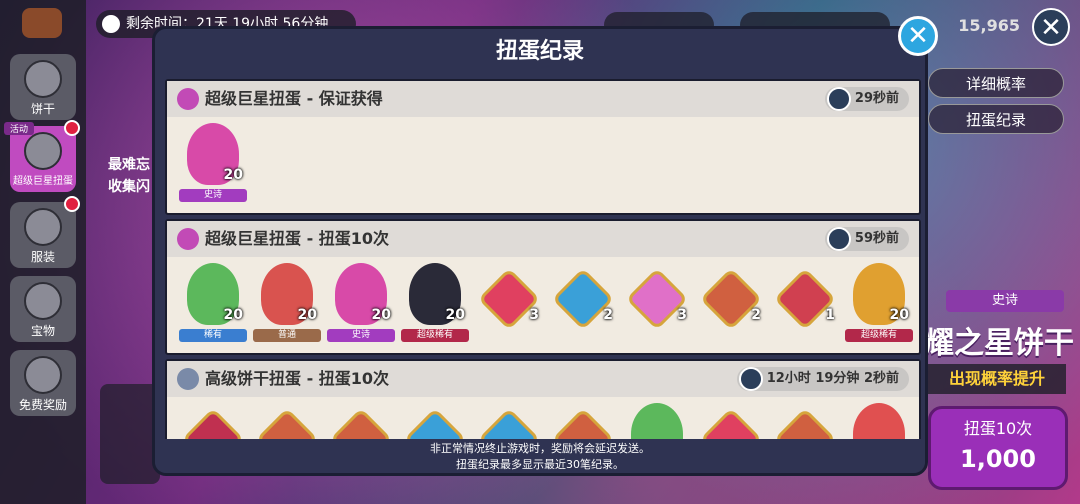  I want to click on reward-count: 1, so click(830, 315).